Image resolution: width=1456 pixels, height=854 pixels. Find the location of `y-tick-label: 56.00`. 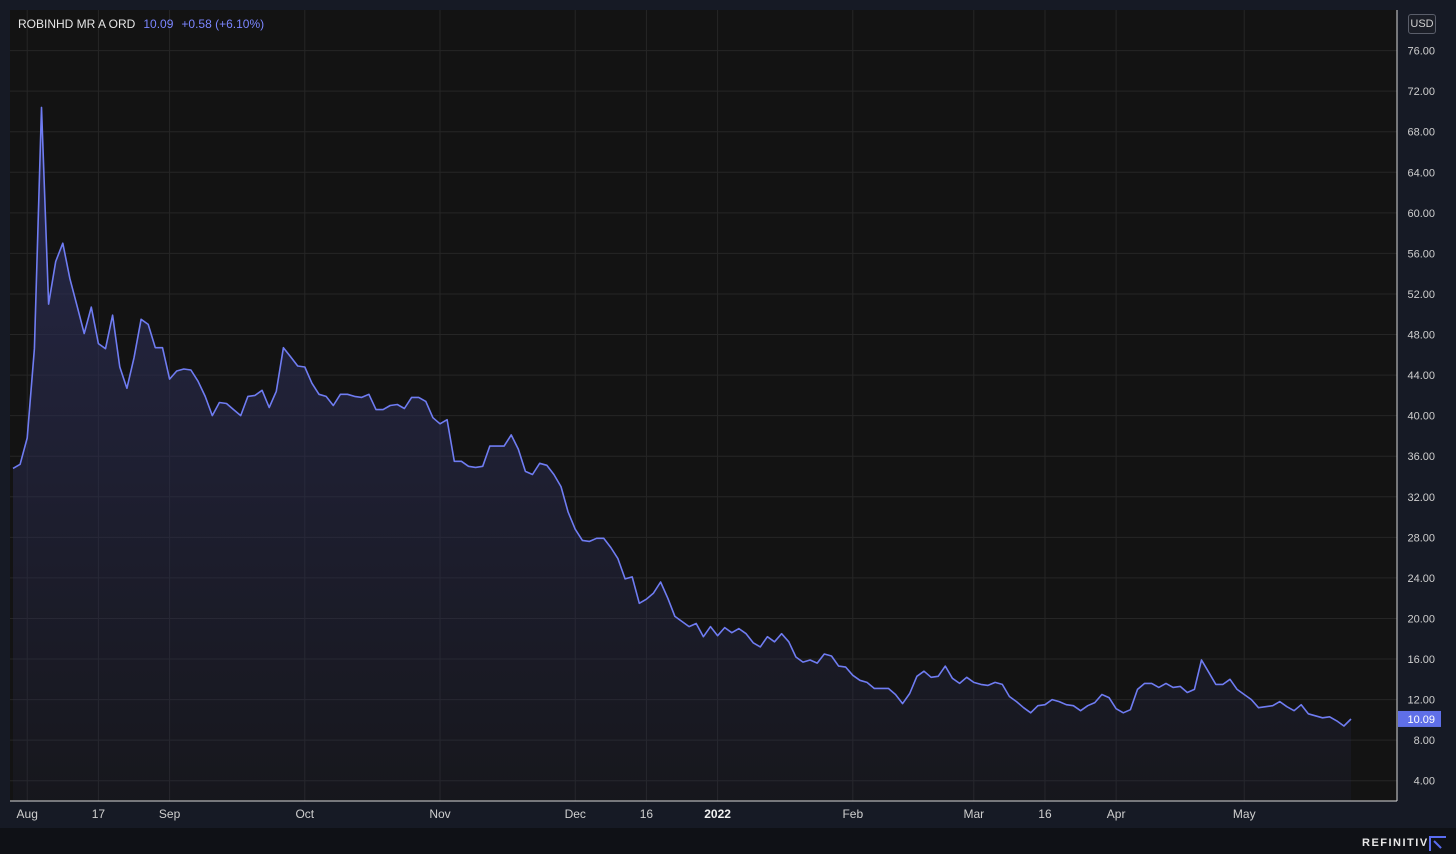

y-tick-label: 56.00 is located at coordinates (1421, 254).